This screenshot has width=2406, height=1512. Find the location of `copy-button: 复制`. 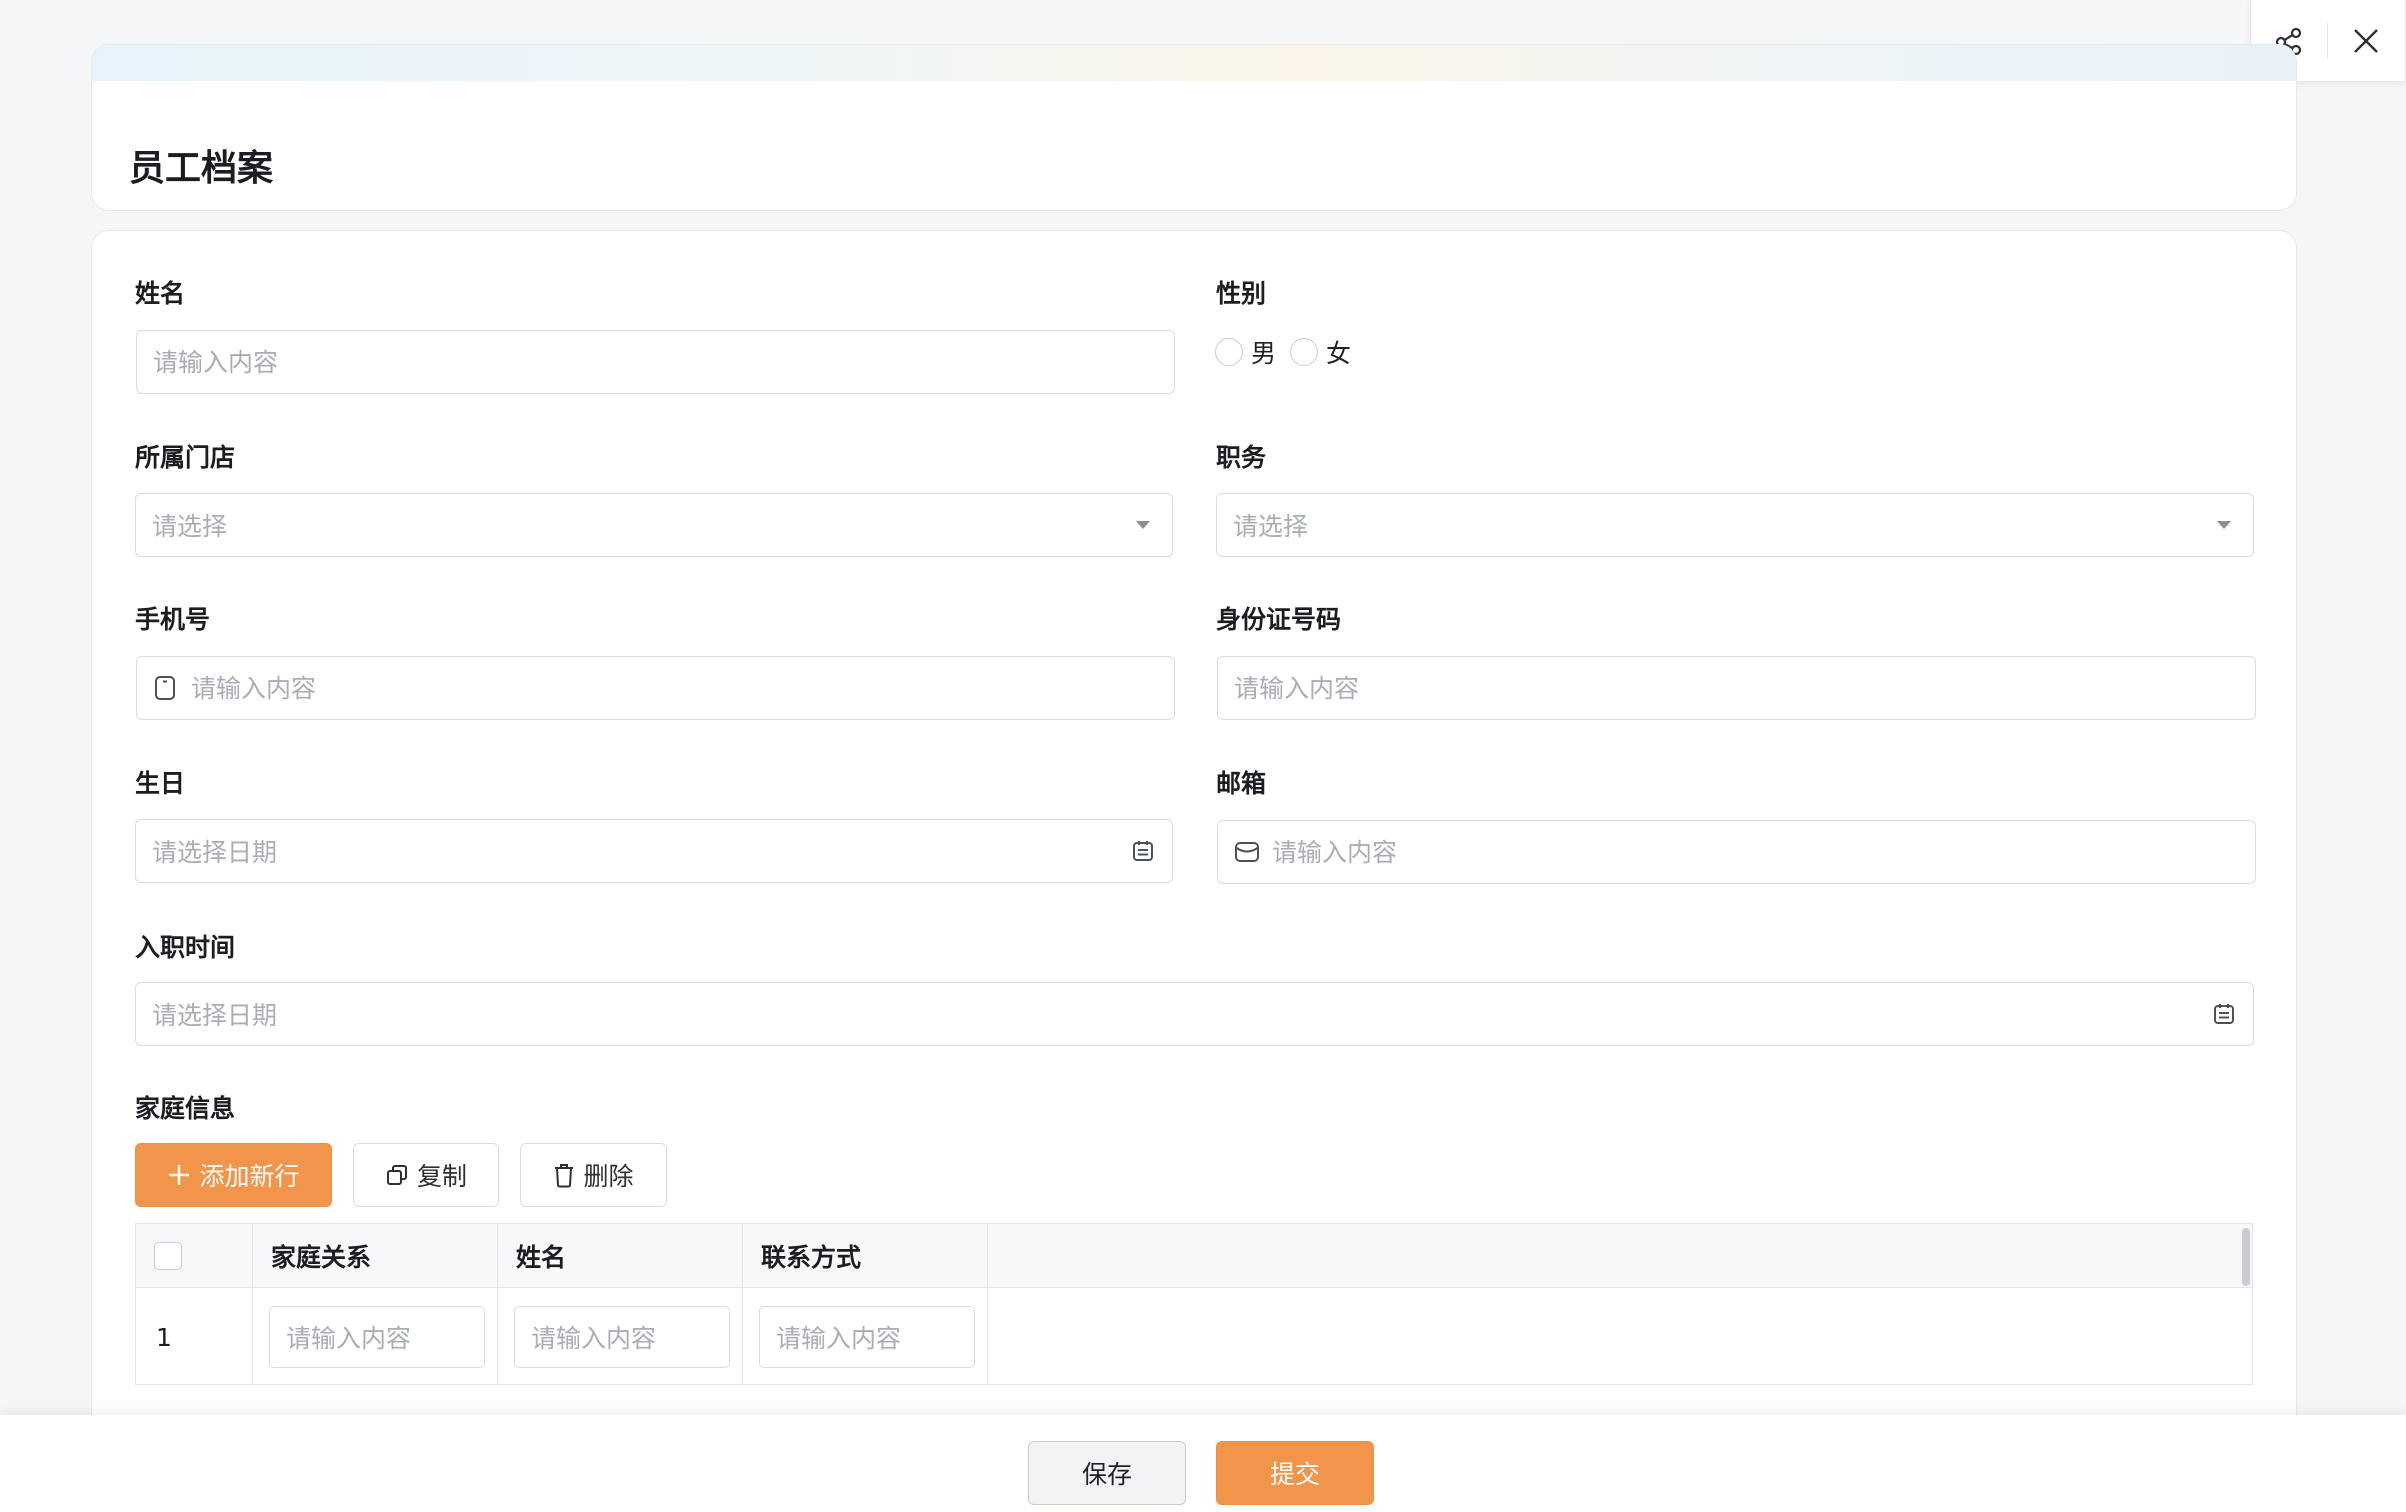

copy-button: 复制 is located at coordinates (426, 1175).